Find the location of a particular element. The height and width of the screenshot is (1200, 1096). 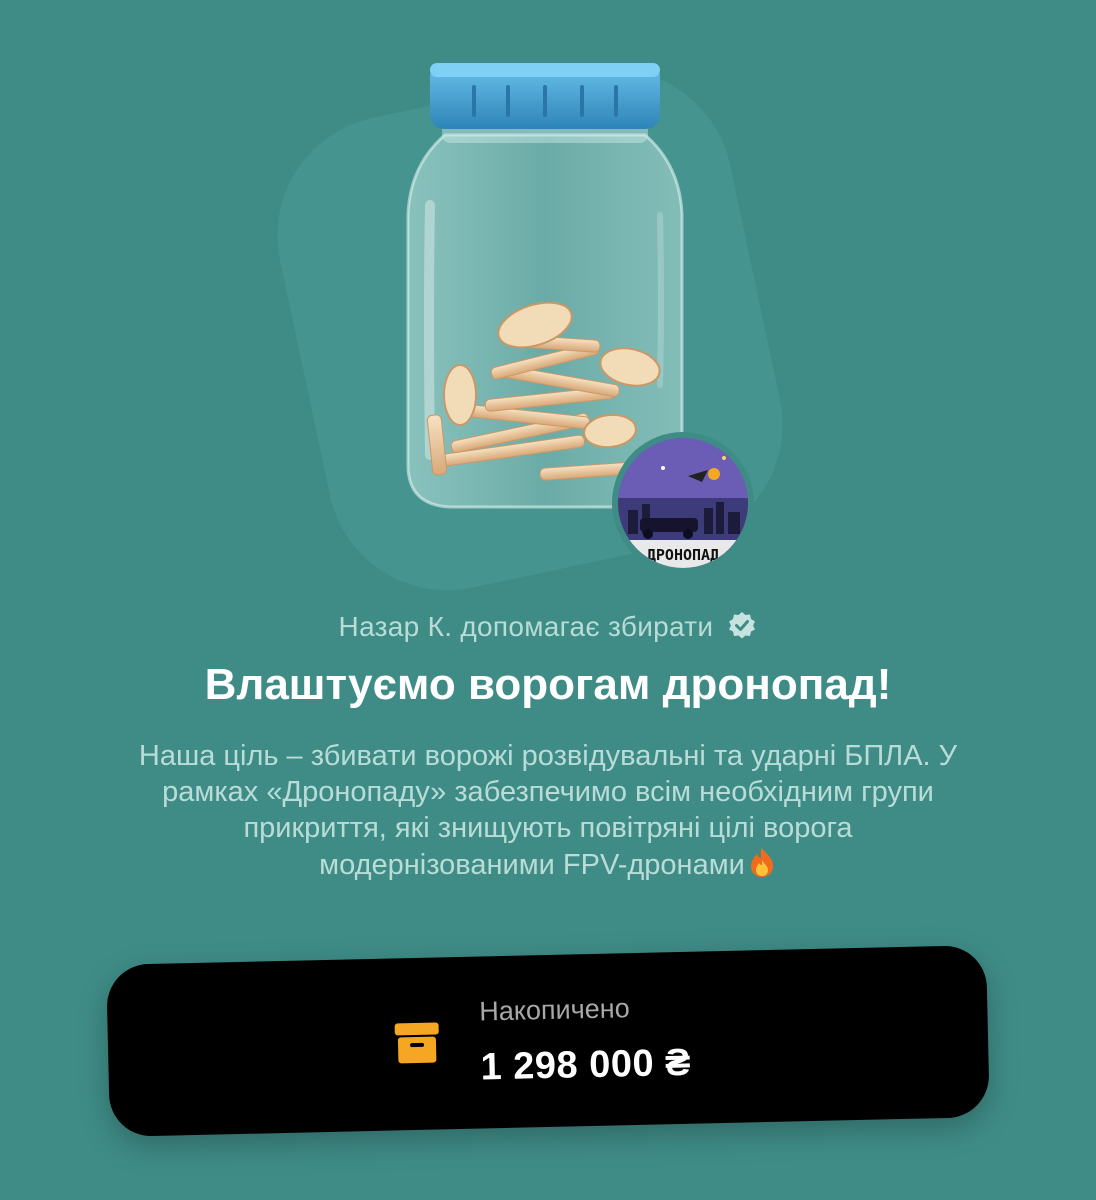

page-title: Влаштуємо ворогам дронопад! is located at coordinates (548, 684).